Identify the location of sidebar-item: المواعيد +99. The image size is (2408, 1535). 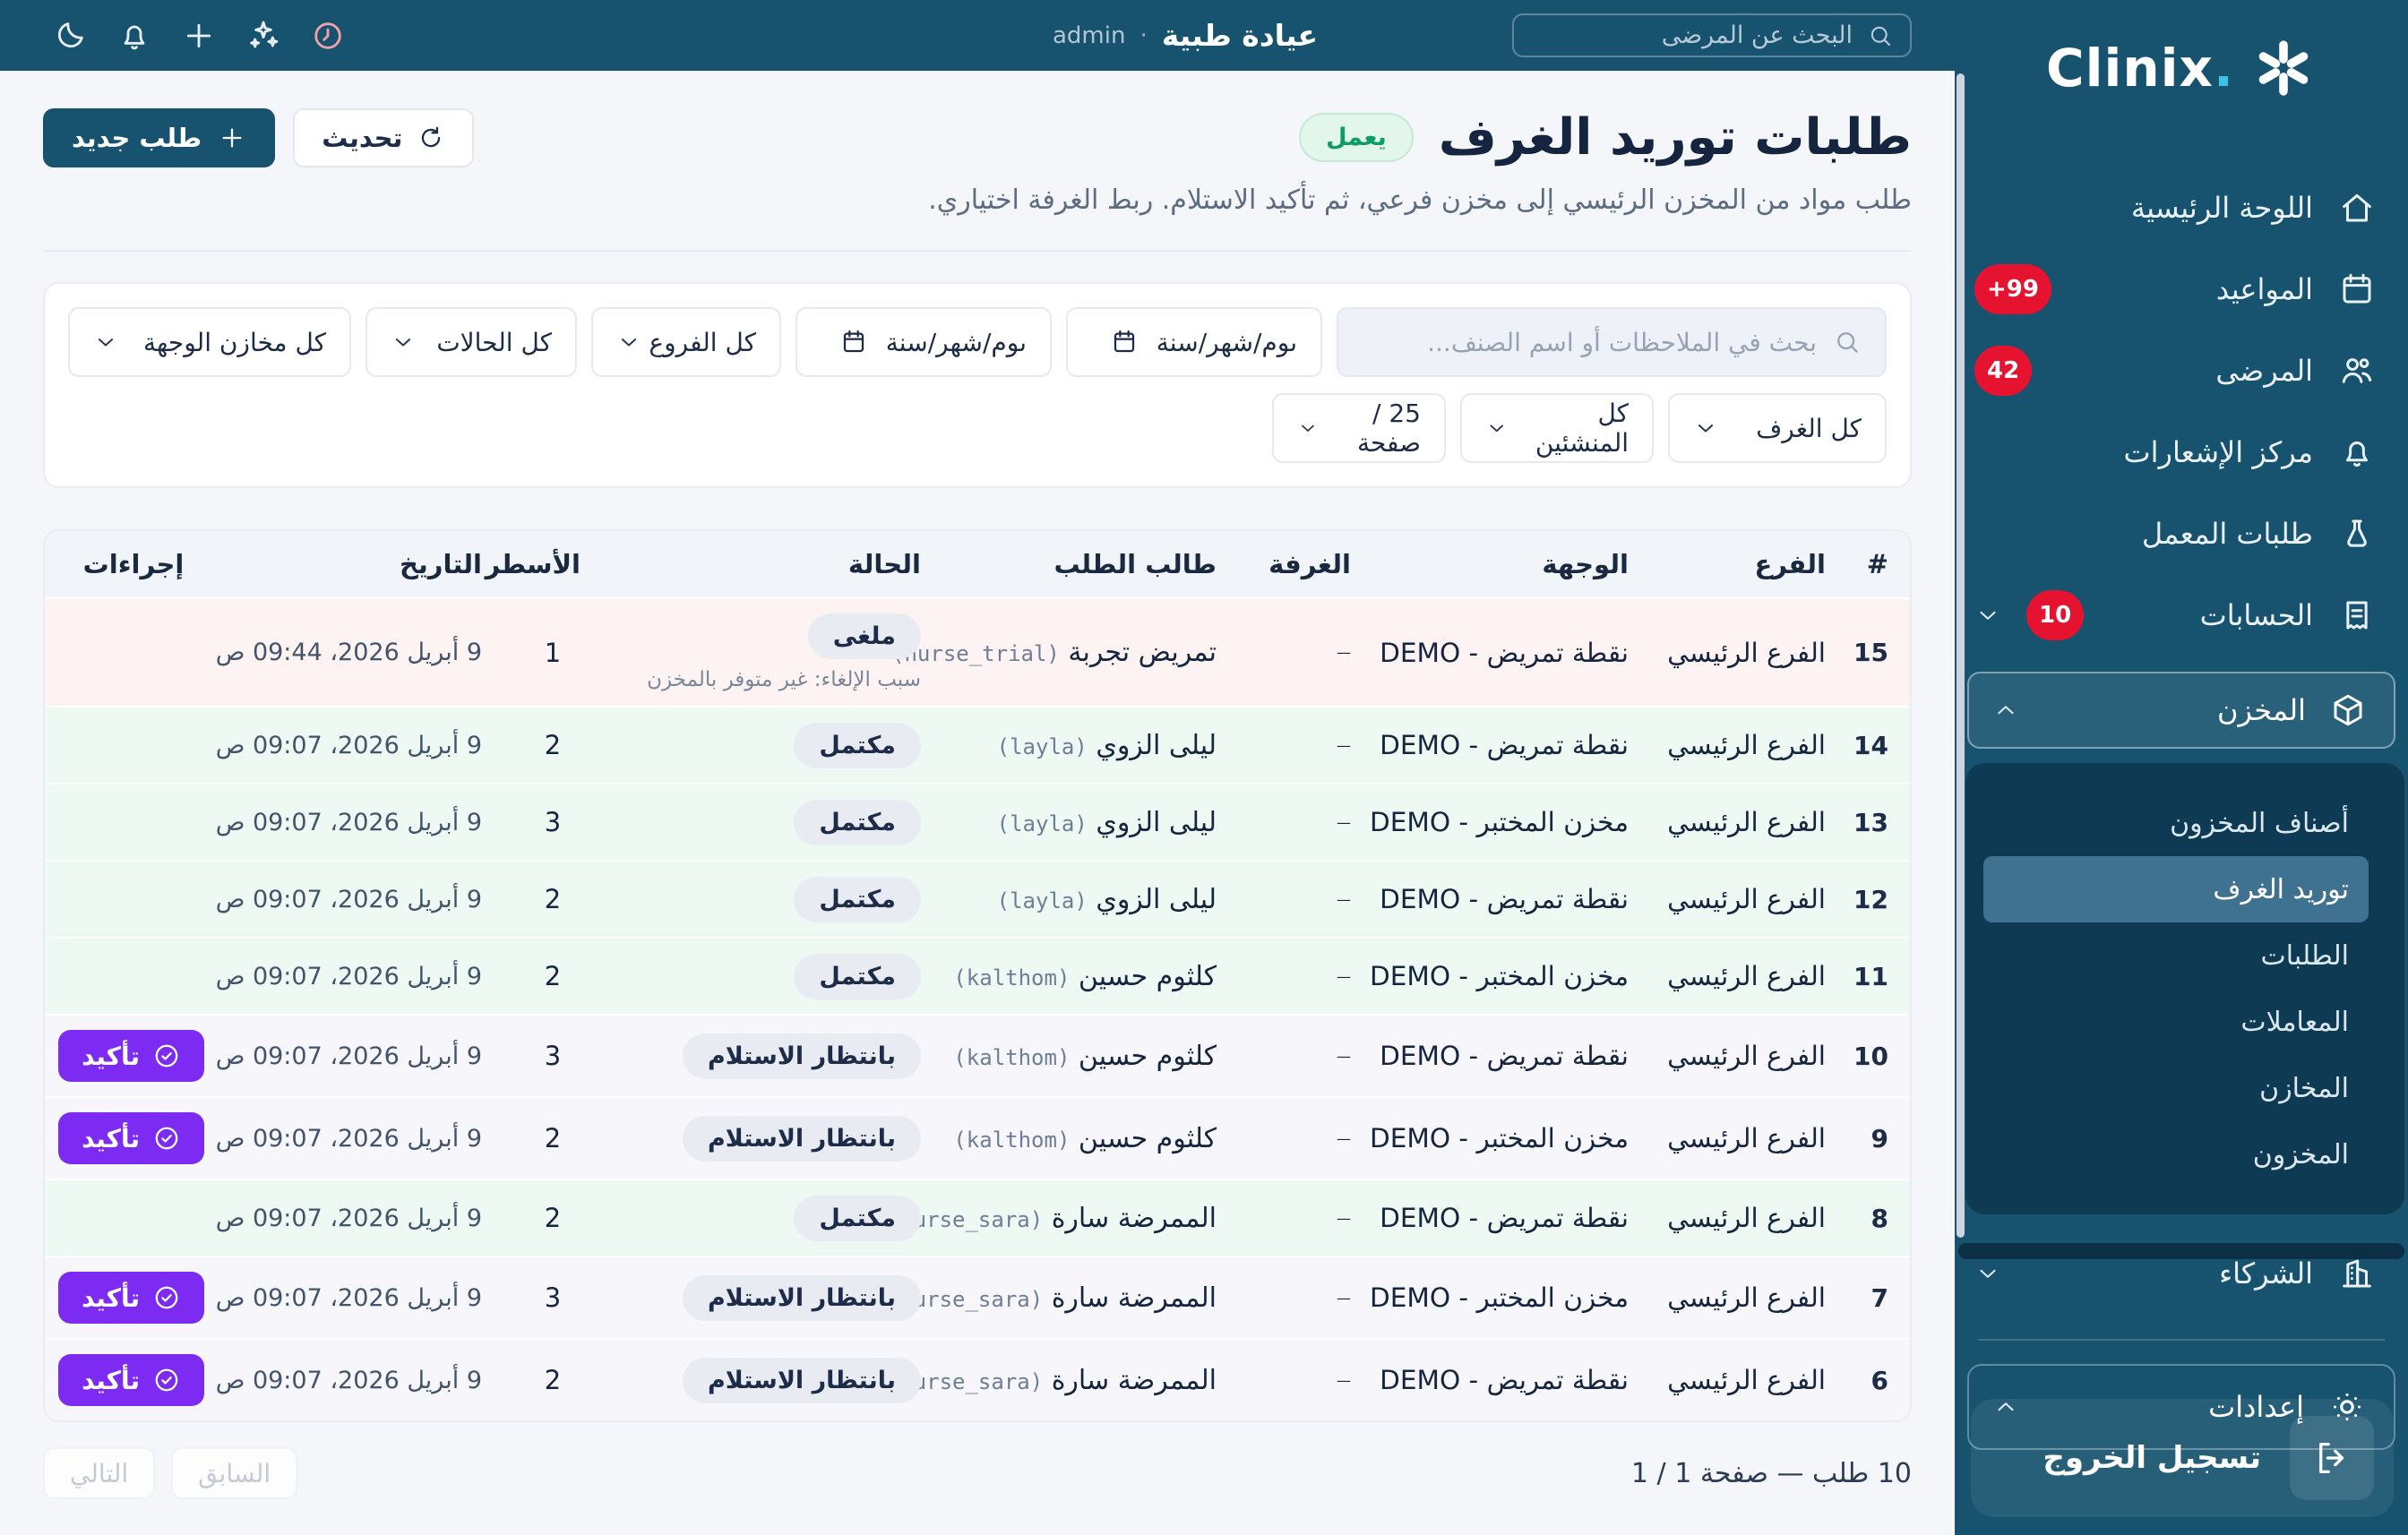
(2175, 289).